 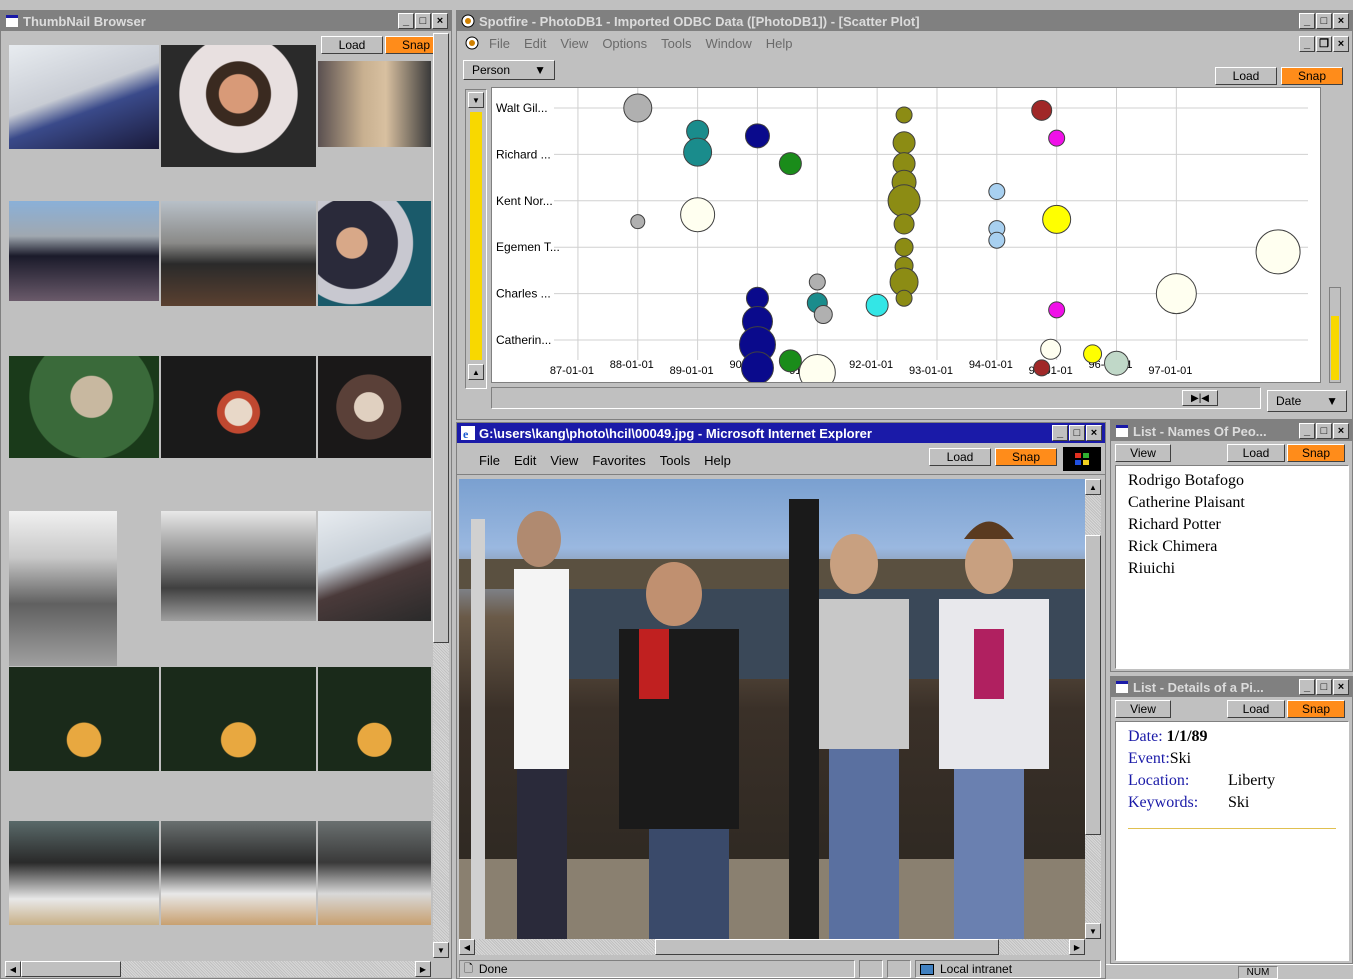 What do you see at coordinates (1231, 431) in the screenshot?
I see `names-list-titlebar: List - Names Of Peo... _ □ ×` at bounding box center [1231, 431].